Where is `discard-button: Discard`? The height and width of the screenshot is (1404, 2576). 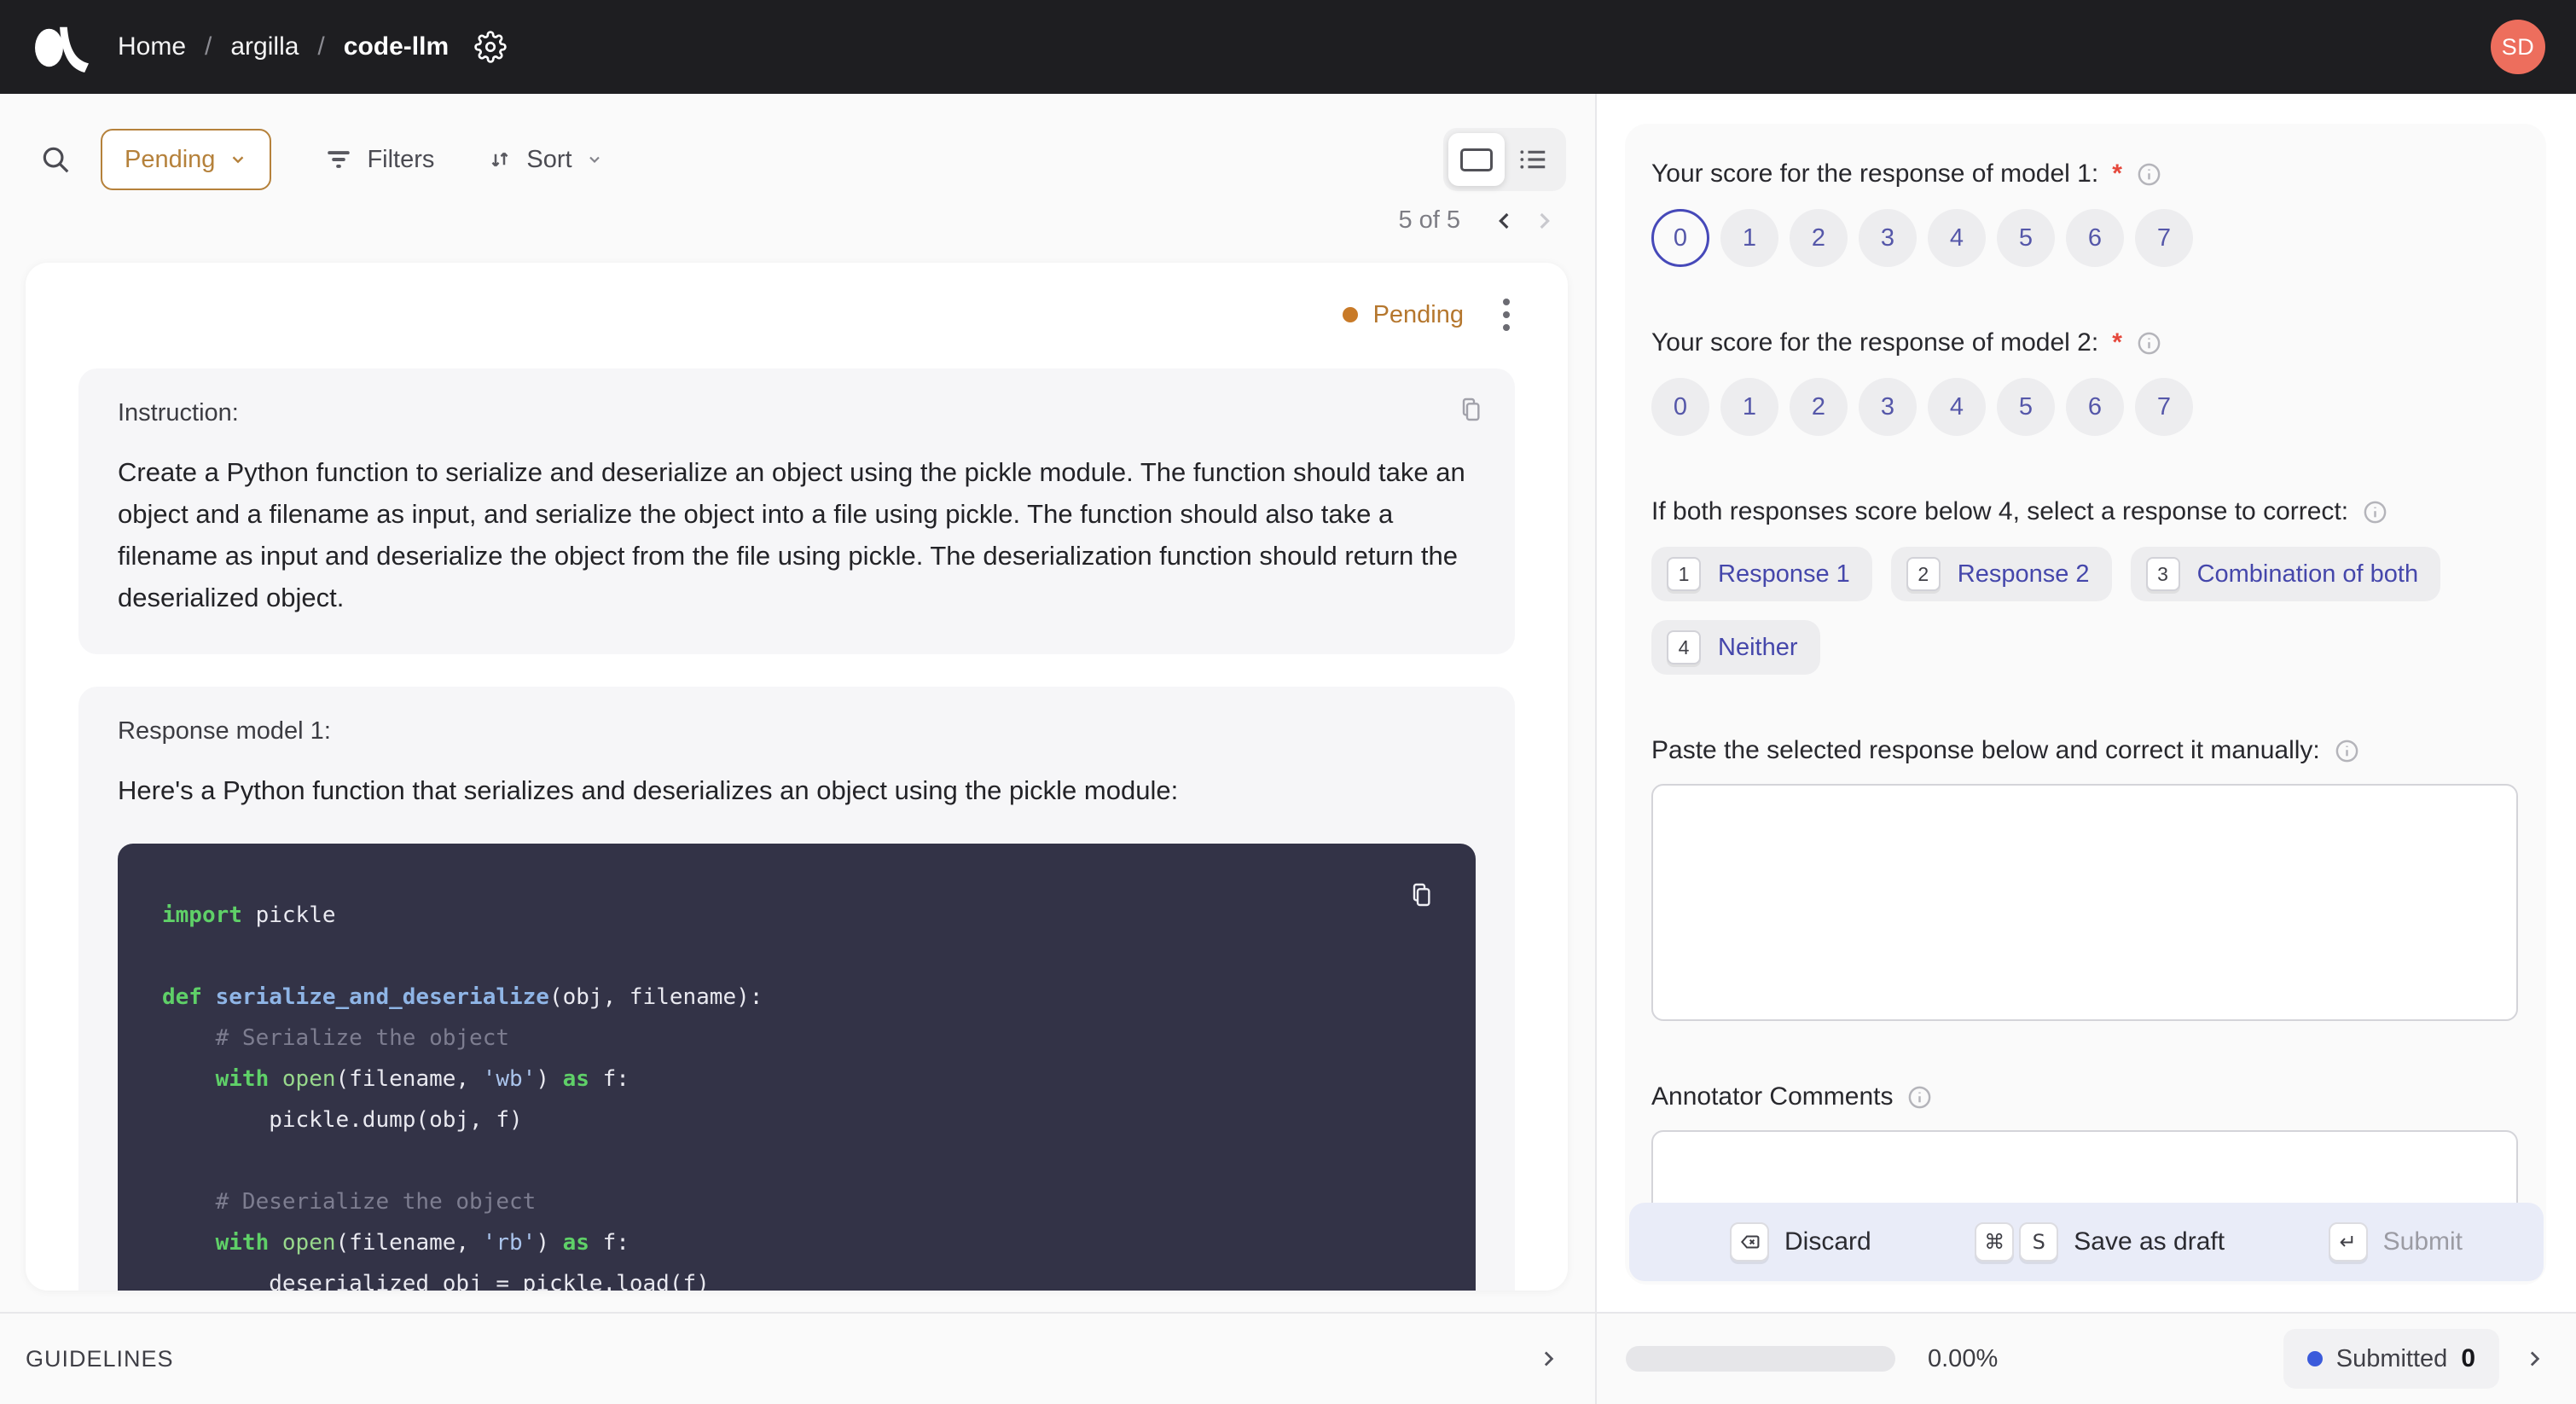
discard-button: Discard is located at coordinates (1800, 1242).